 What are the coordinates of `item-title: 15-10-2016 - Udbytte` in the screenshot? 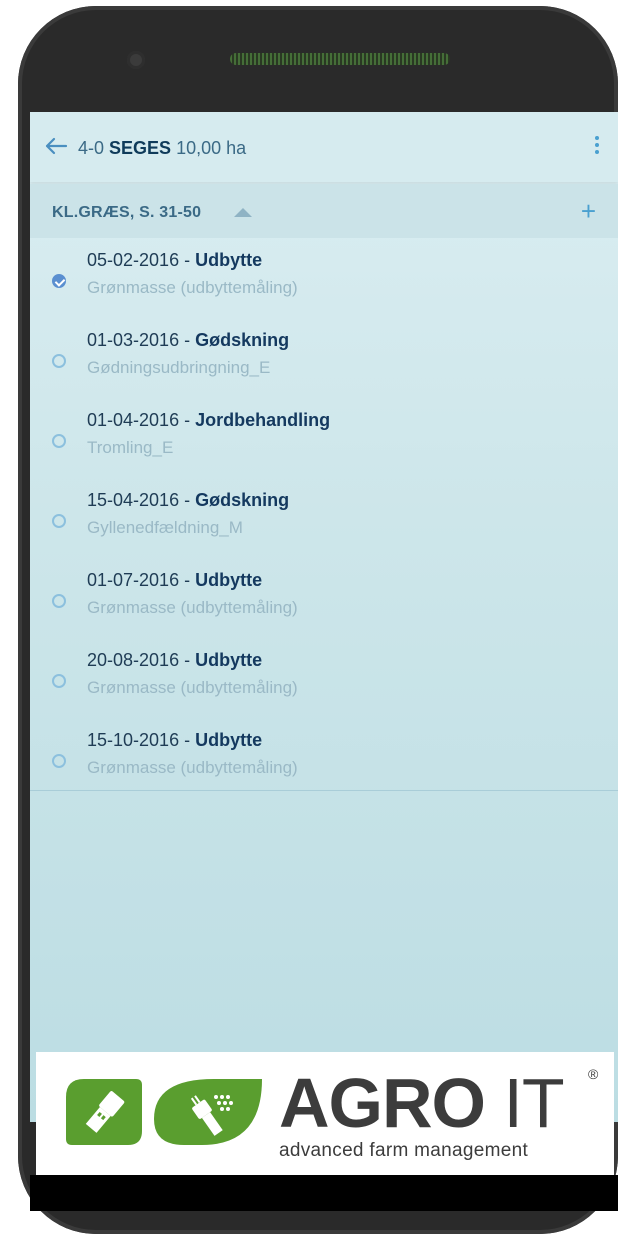 It's located at (175, 740).